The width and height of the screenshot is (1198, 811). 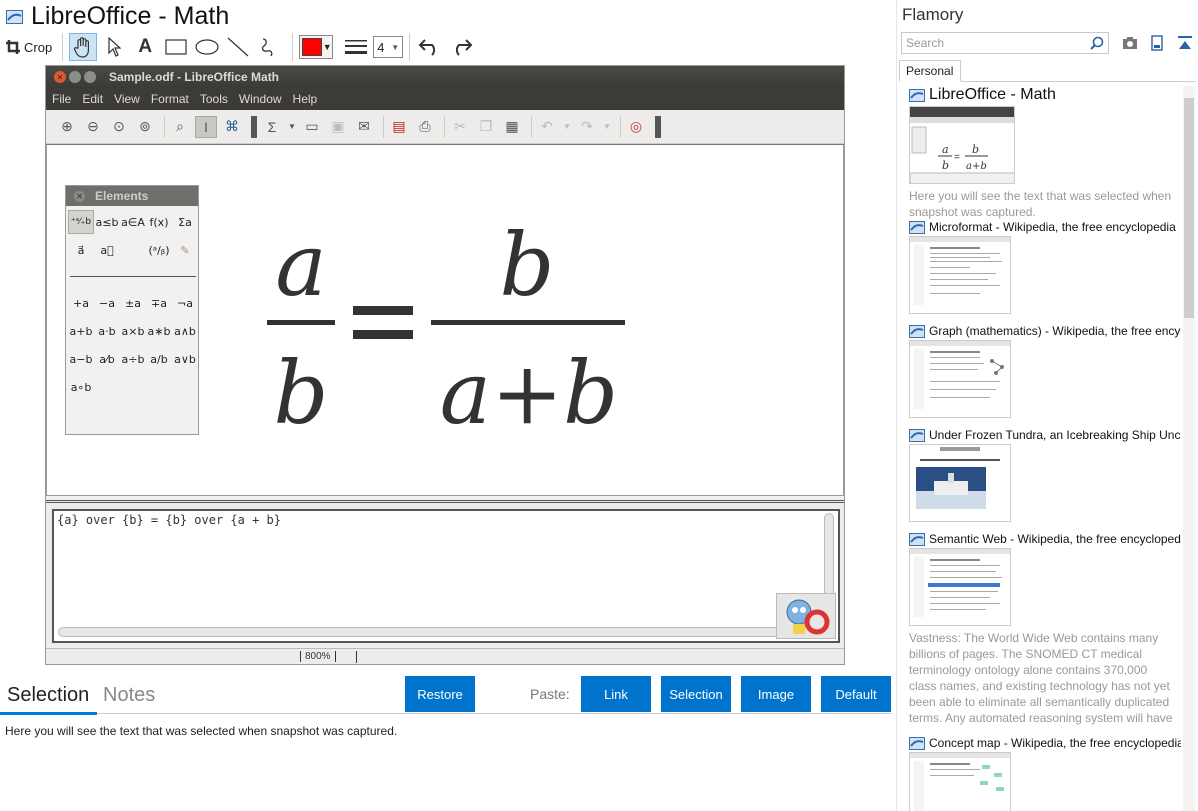 I want to click on help-lifebuoy-icon: ◎, so click(x=636, y=126).